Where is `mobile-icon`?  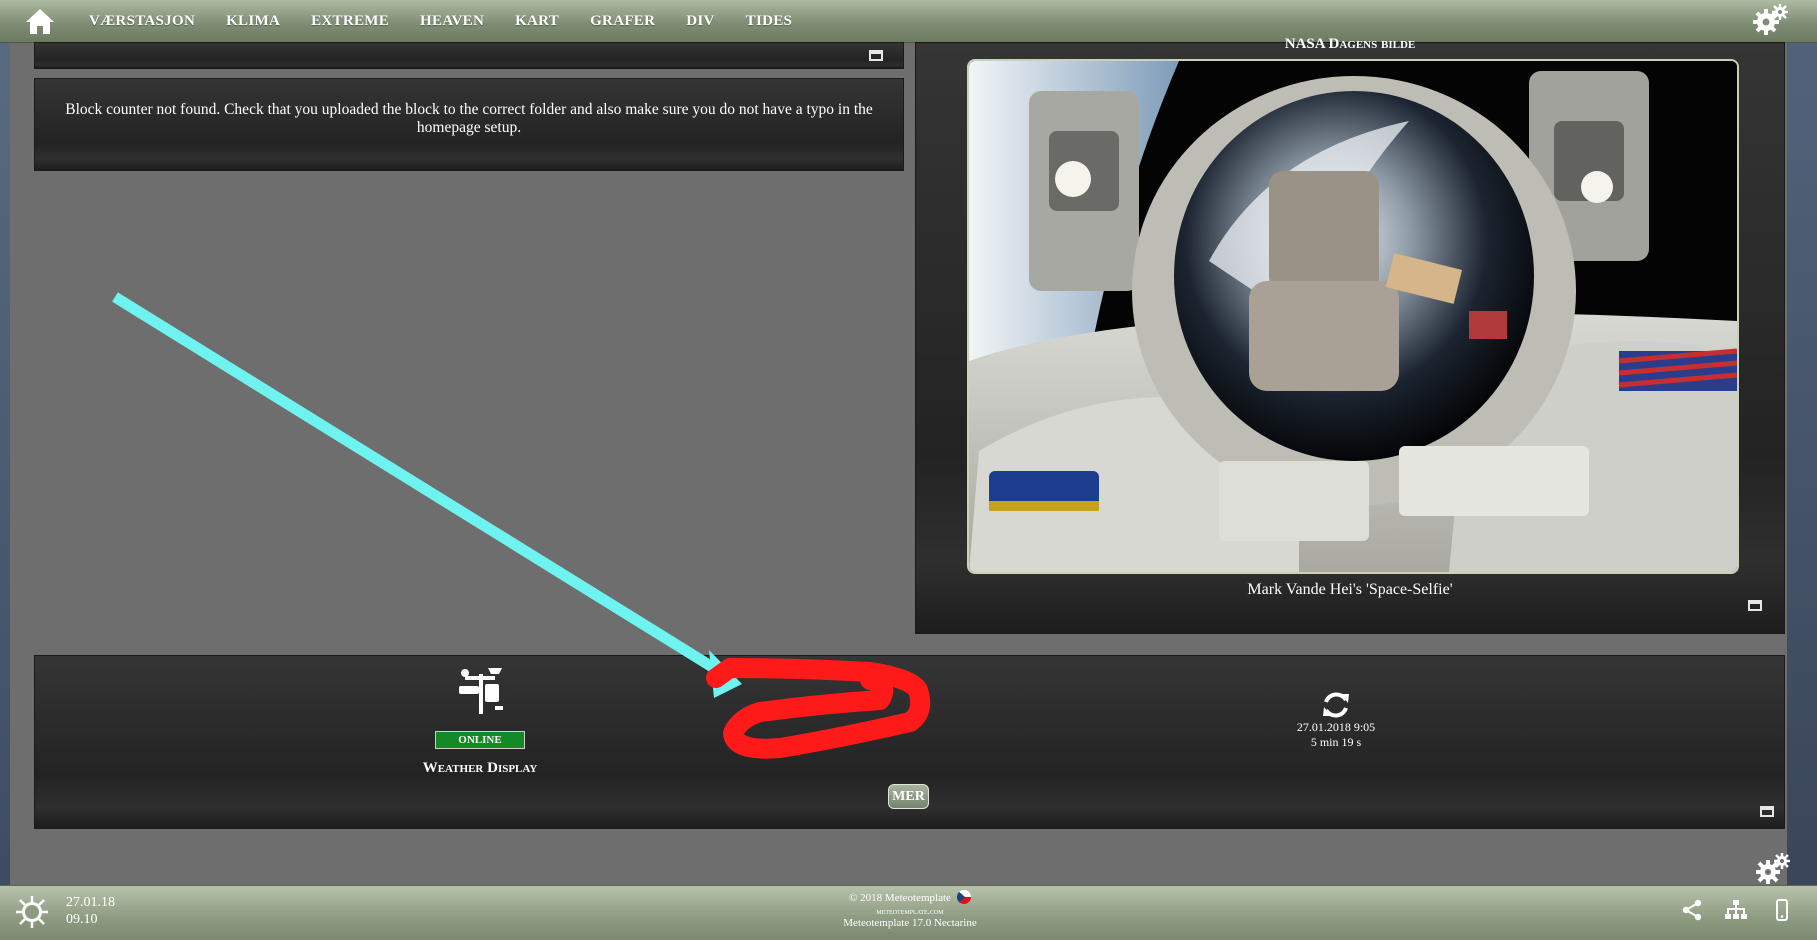 mobile-icon is located at coordinates (1782, 910).